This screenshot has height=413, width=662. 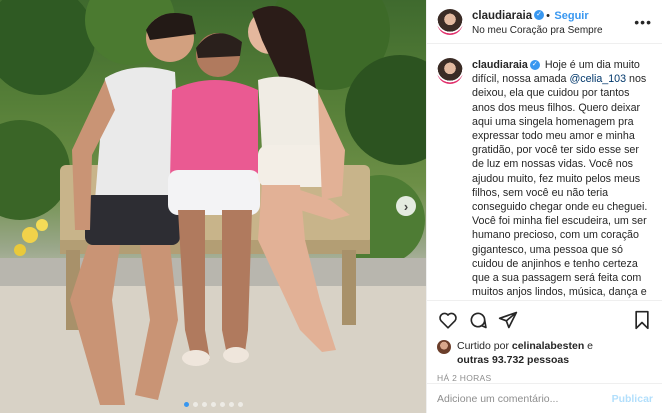 What do you see at coordinates (642, 320) in the screenshot?
I see `bookmark-icon` at bounding box center [642, 320].